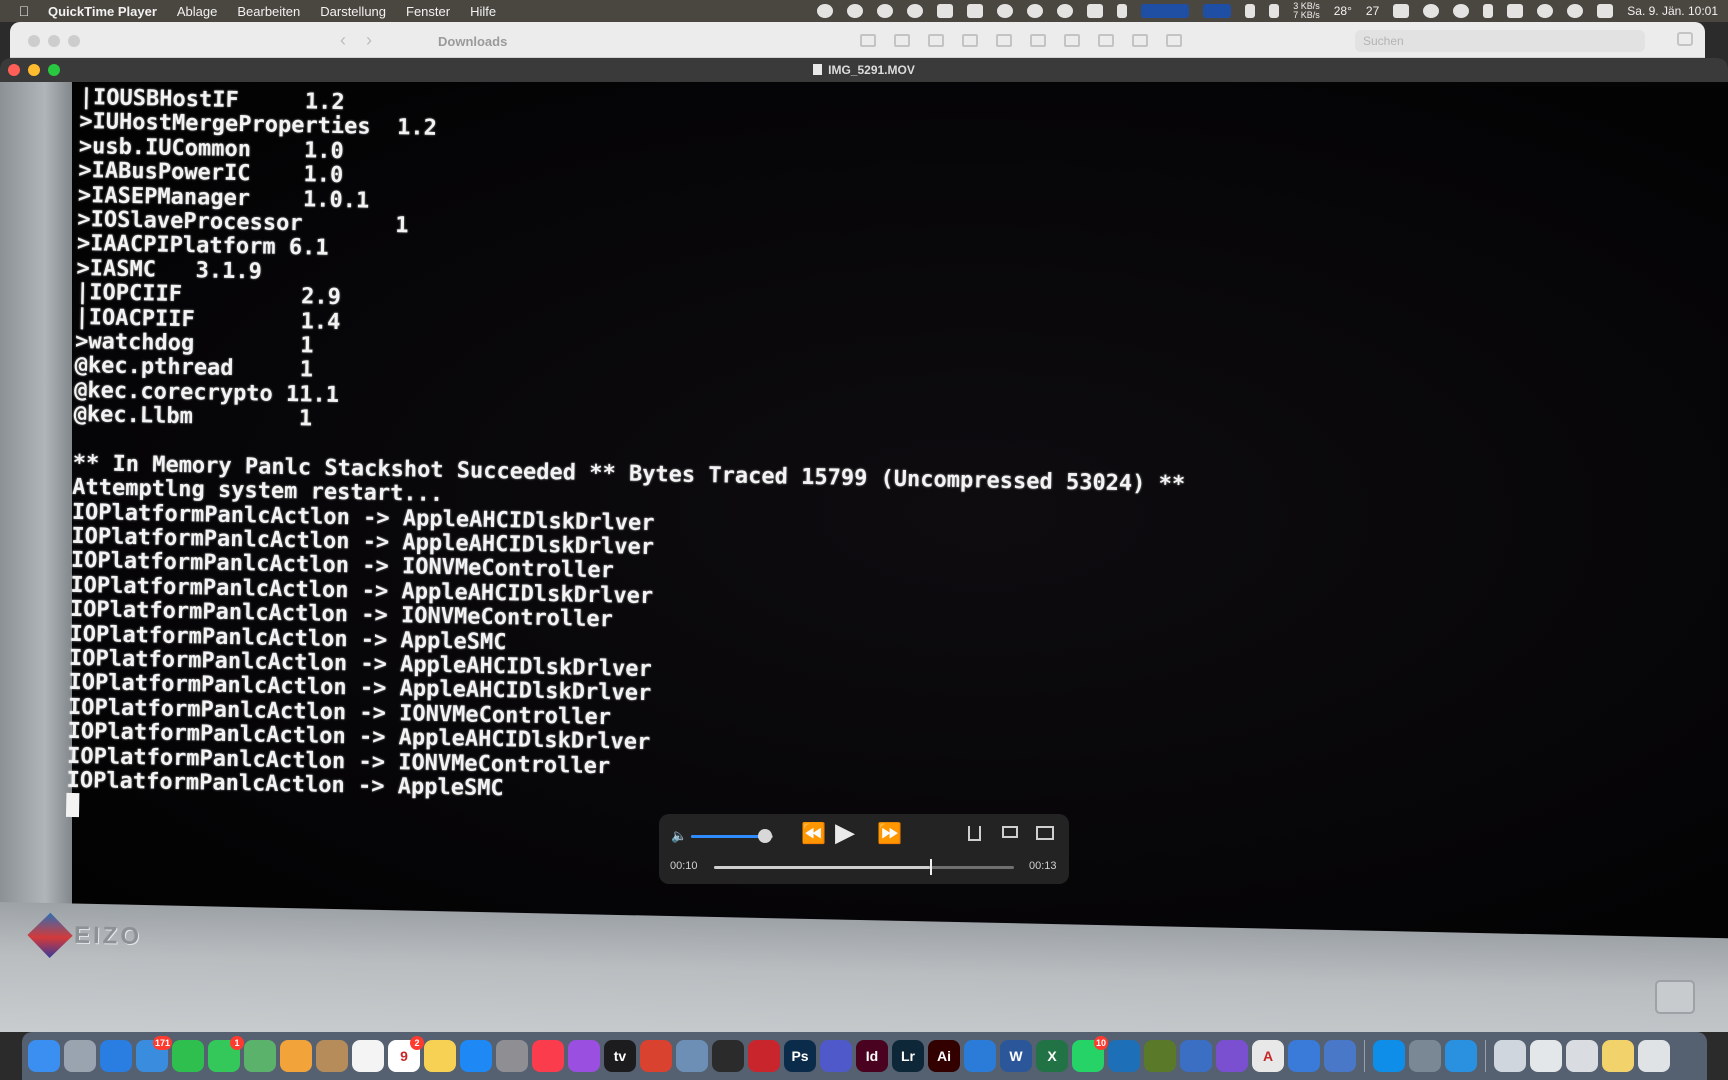  What do you see at coordinates (188, 1056) in the screenshot?
I see `facetime-icon` at bounding box center [188, 1056].